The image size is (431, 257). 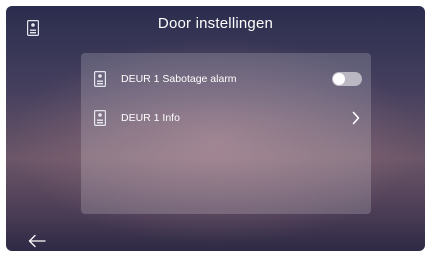 What do you see at coordinates (347, 79) in the screenshot?
I see `sabotage-alarm-toggle` at bounding box center [347, 79].